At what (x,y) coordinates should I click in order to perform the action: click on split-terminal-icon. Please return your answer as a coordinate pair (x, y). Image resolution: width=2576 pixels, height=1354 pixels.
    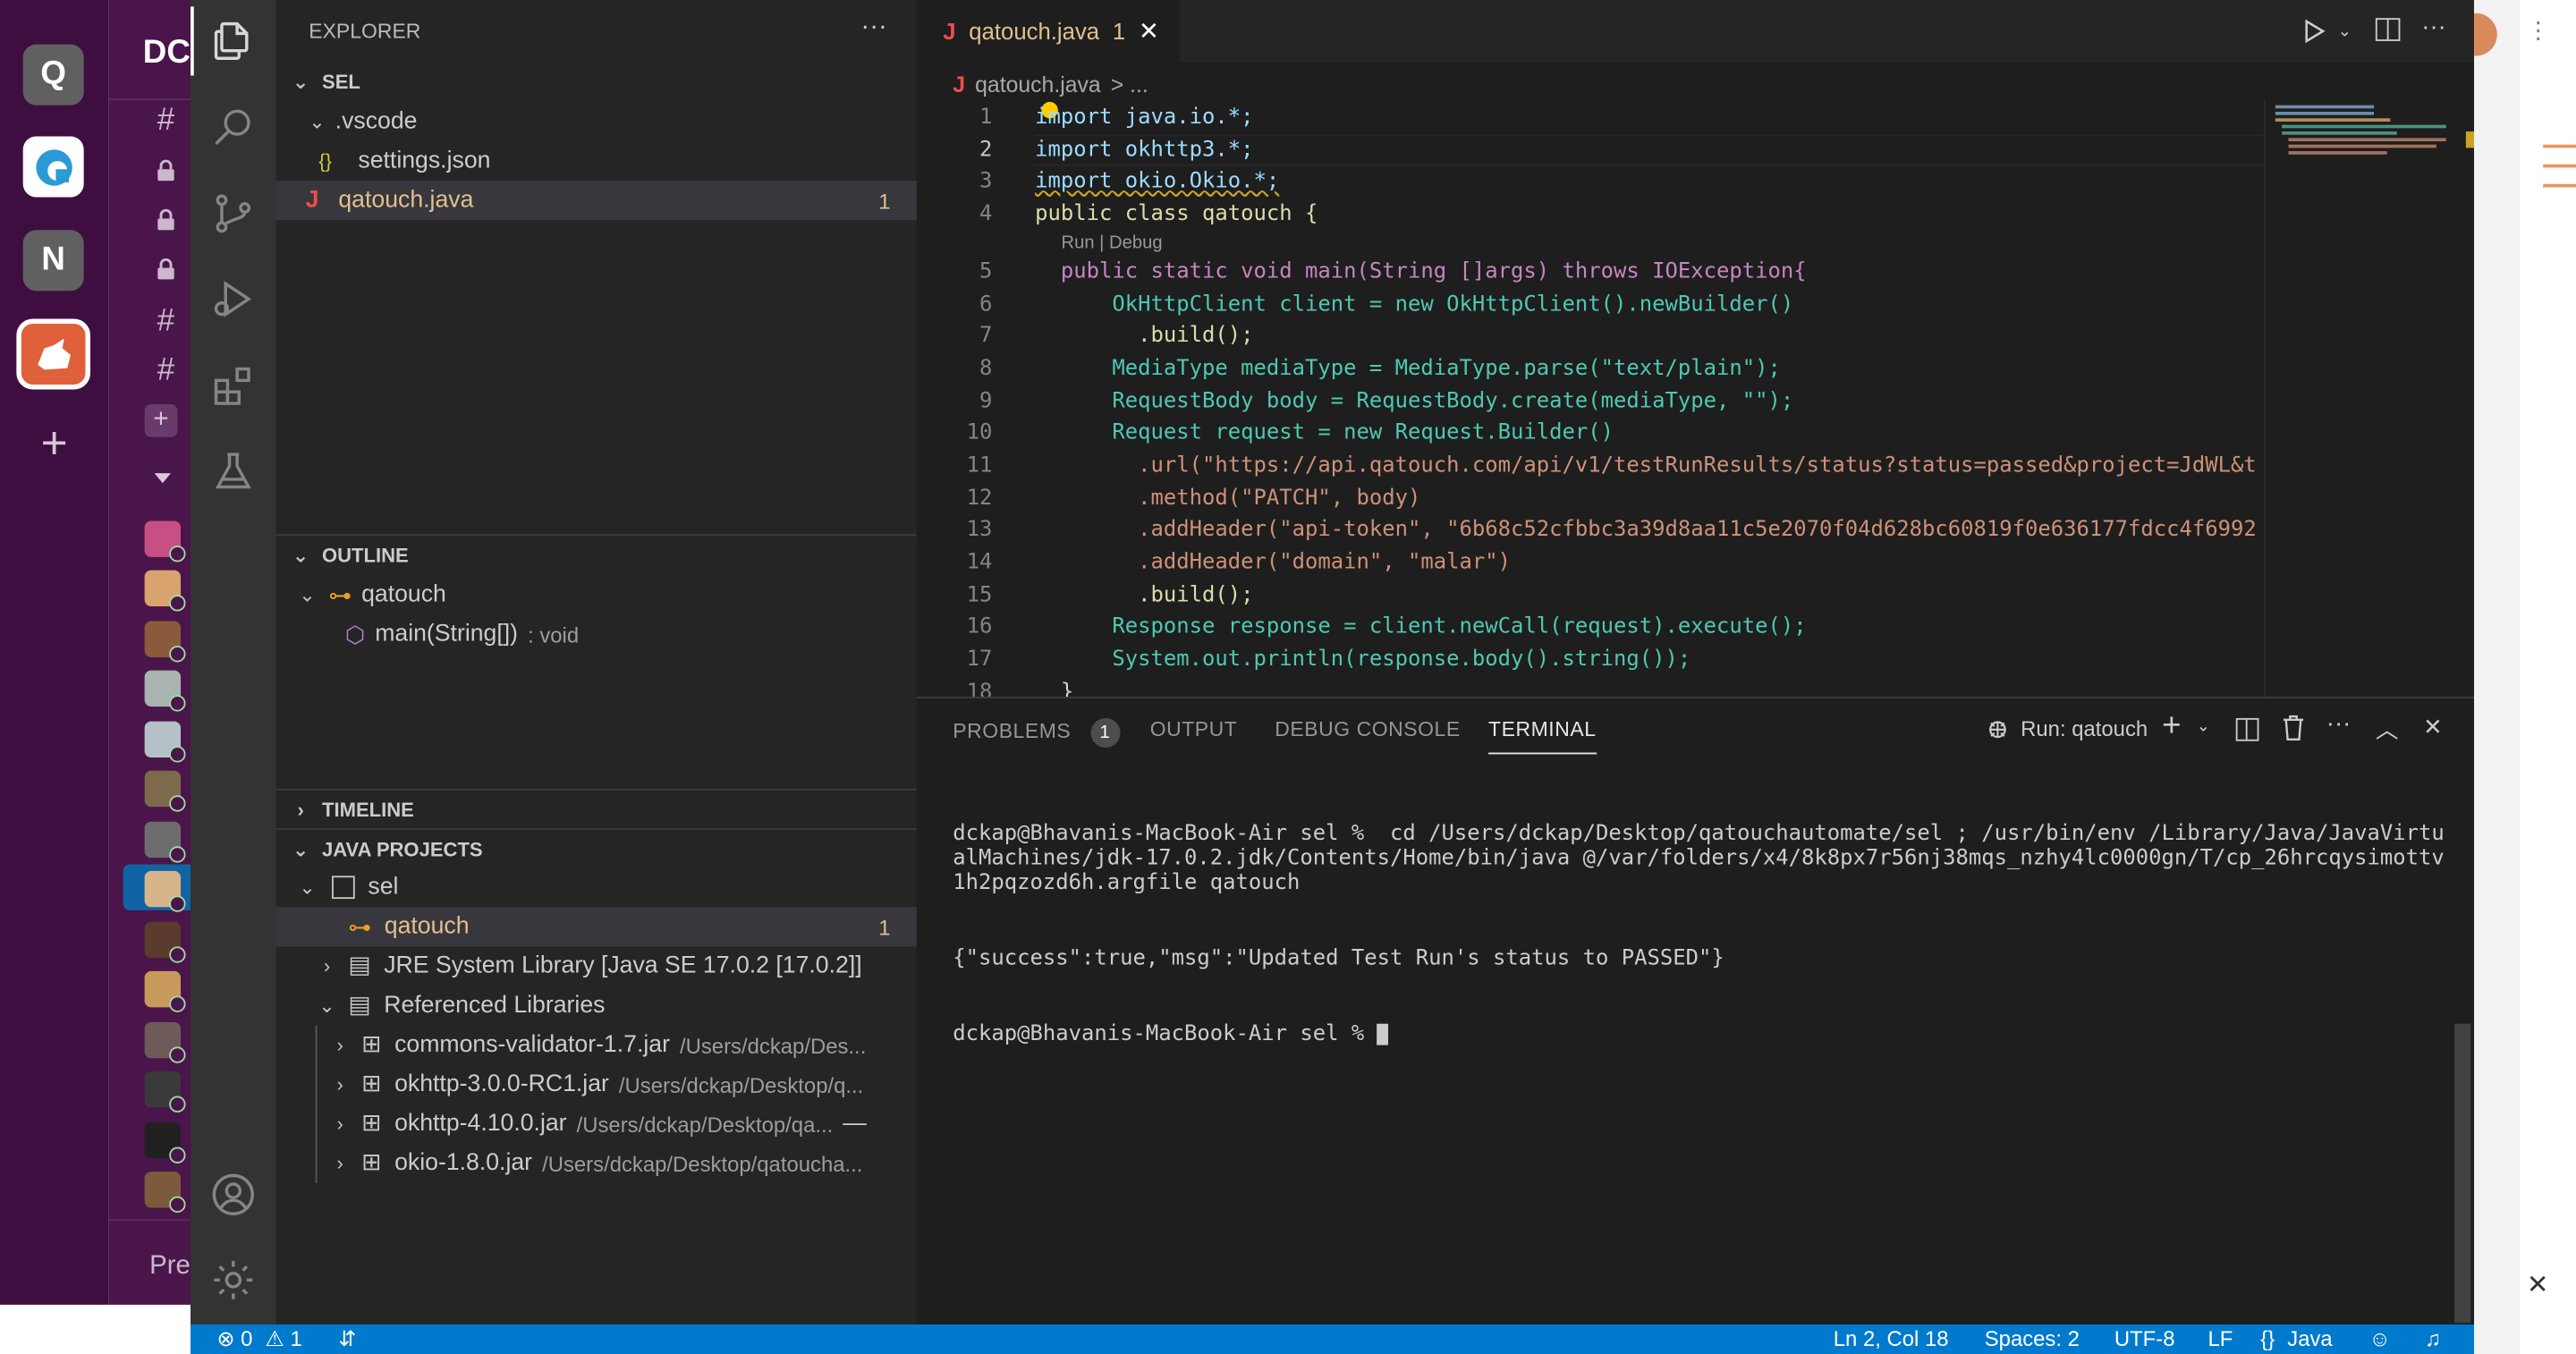
    Looking at the image, I should click on (2247, 729).